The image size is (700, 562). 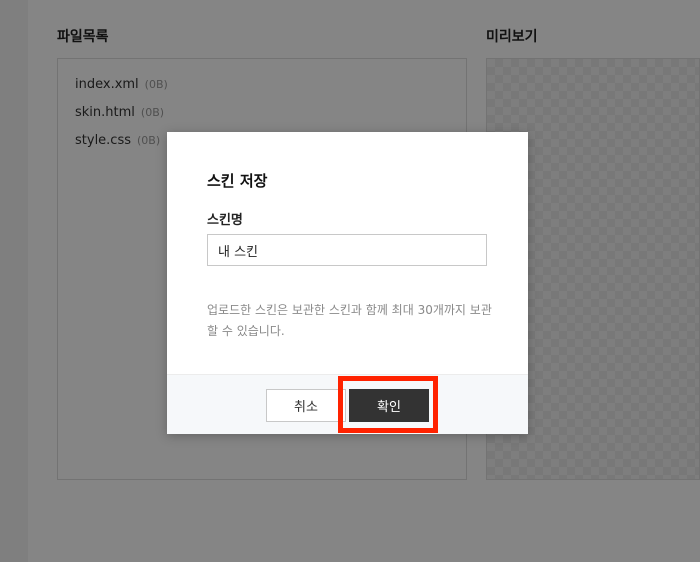 I want to click on skin-name-input, so click(x=347, y=250).